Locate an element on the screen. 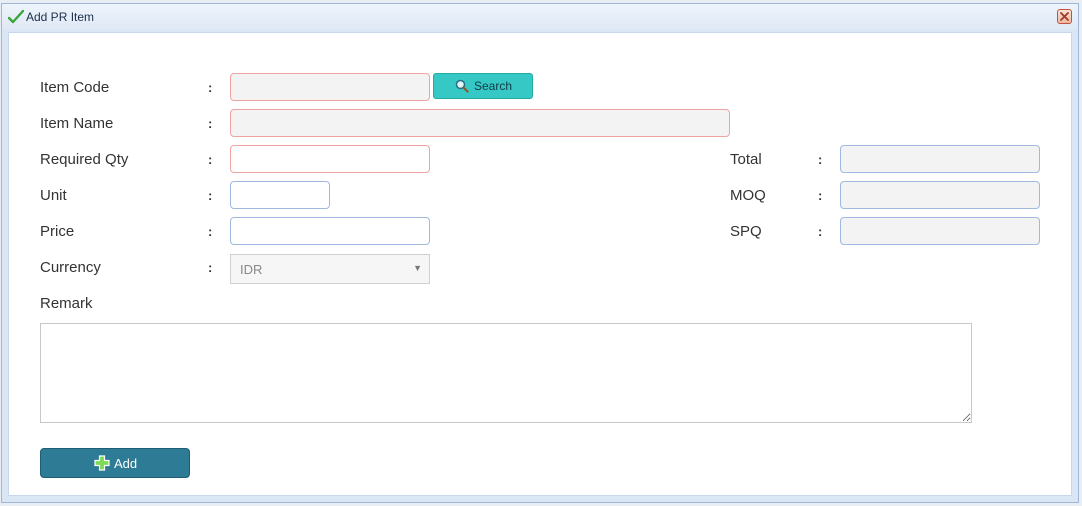 The image size is (1082, 506). close-button is located at coordinates (1064, 16).